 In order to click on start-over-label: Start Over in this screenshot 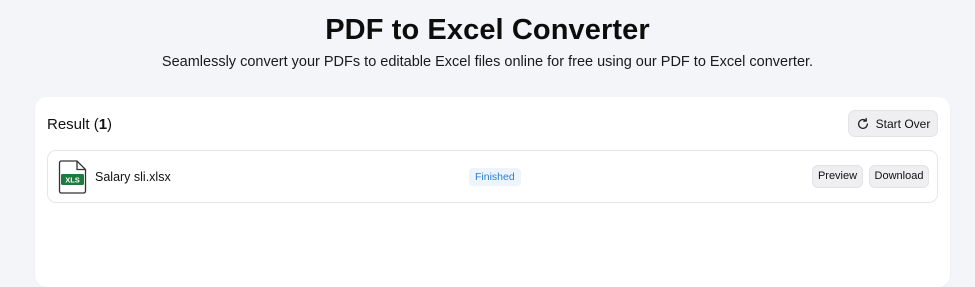, I will do `click(903, 123)`.